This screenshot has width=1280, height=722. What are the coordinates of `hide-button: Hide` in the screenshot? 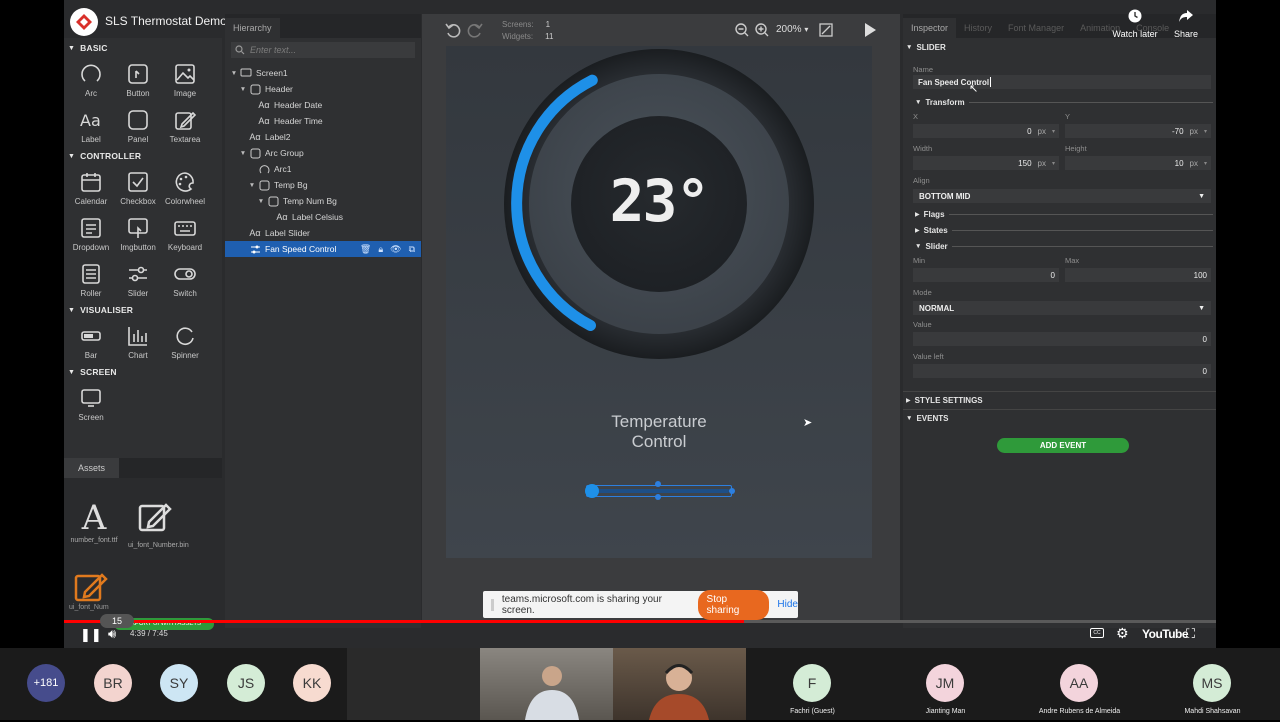 It's located at (787, 604).